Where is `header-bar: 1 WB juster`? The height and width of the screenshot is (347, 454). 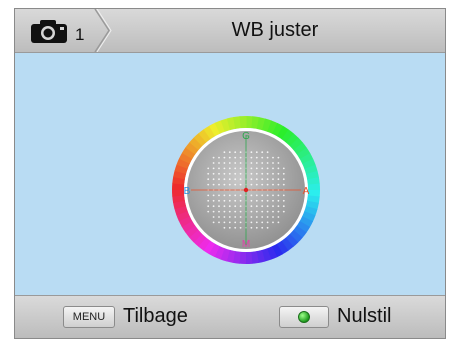
header-bar: 1 WB juster is located at coordinates (230, 31).